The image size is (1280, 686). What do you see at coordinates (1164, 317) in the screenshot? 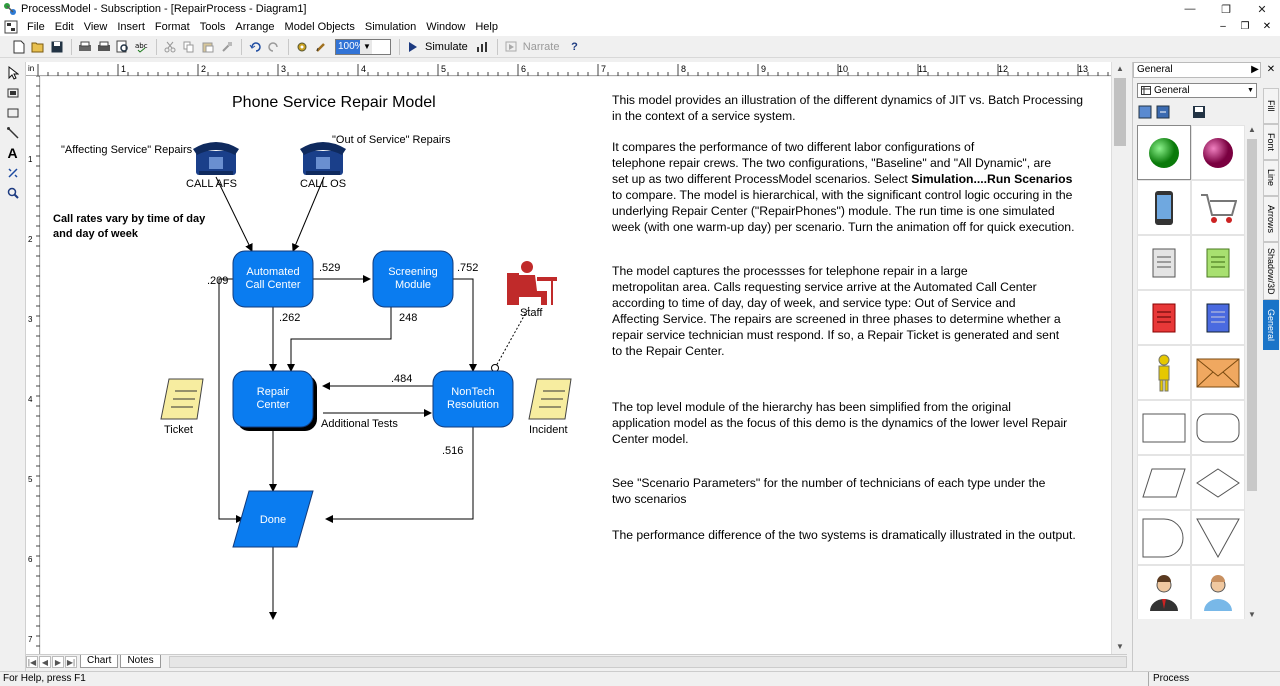
I see `palette-item-doc-red` at bounding box center [1164, 317].